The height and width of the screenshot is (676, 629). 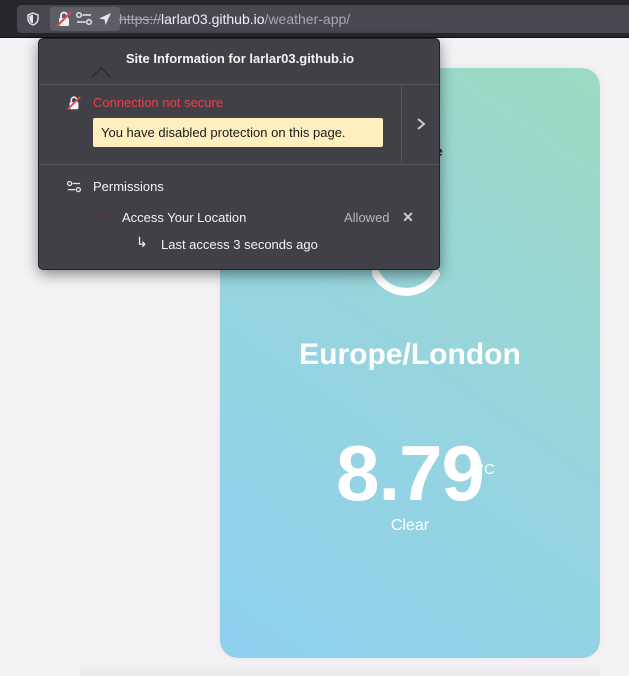 I want to click on last-access-text: Last access 3 seconds ago, so click(x=239, y=244).